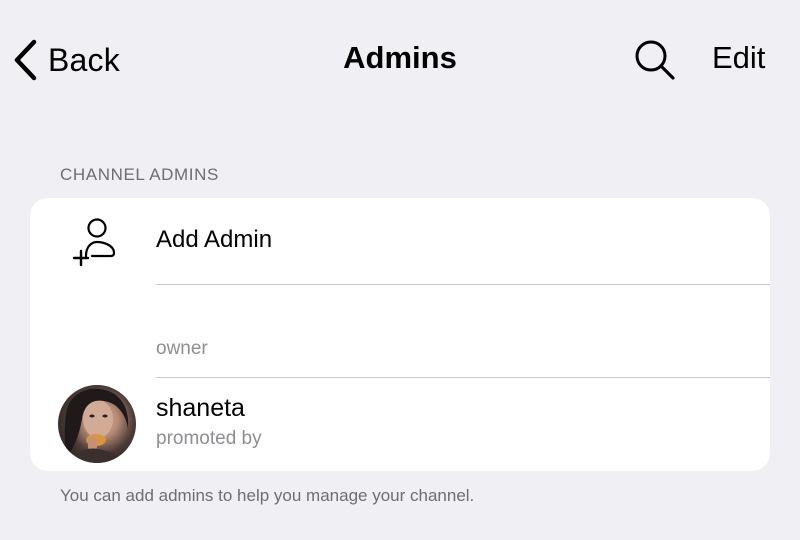 The width and height of the screenshot is (800, 540). I want to click on search-button, so click(654, 61).